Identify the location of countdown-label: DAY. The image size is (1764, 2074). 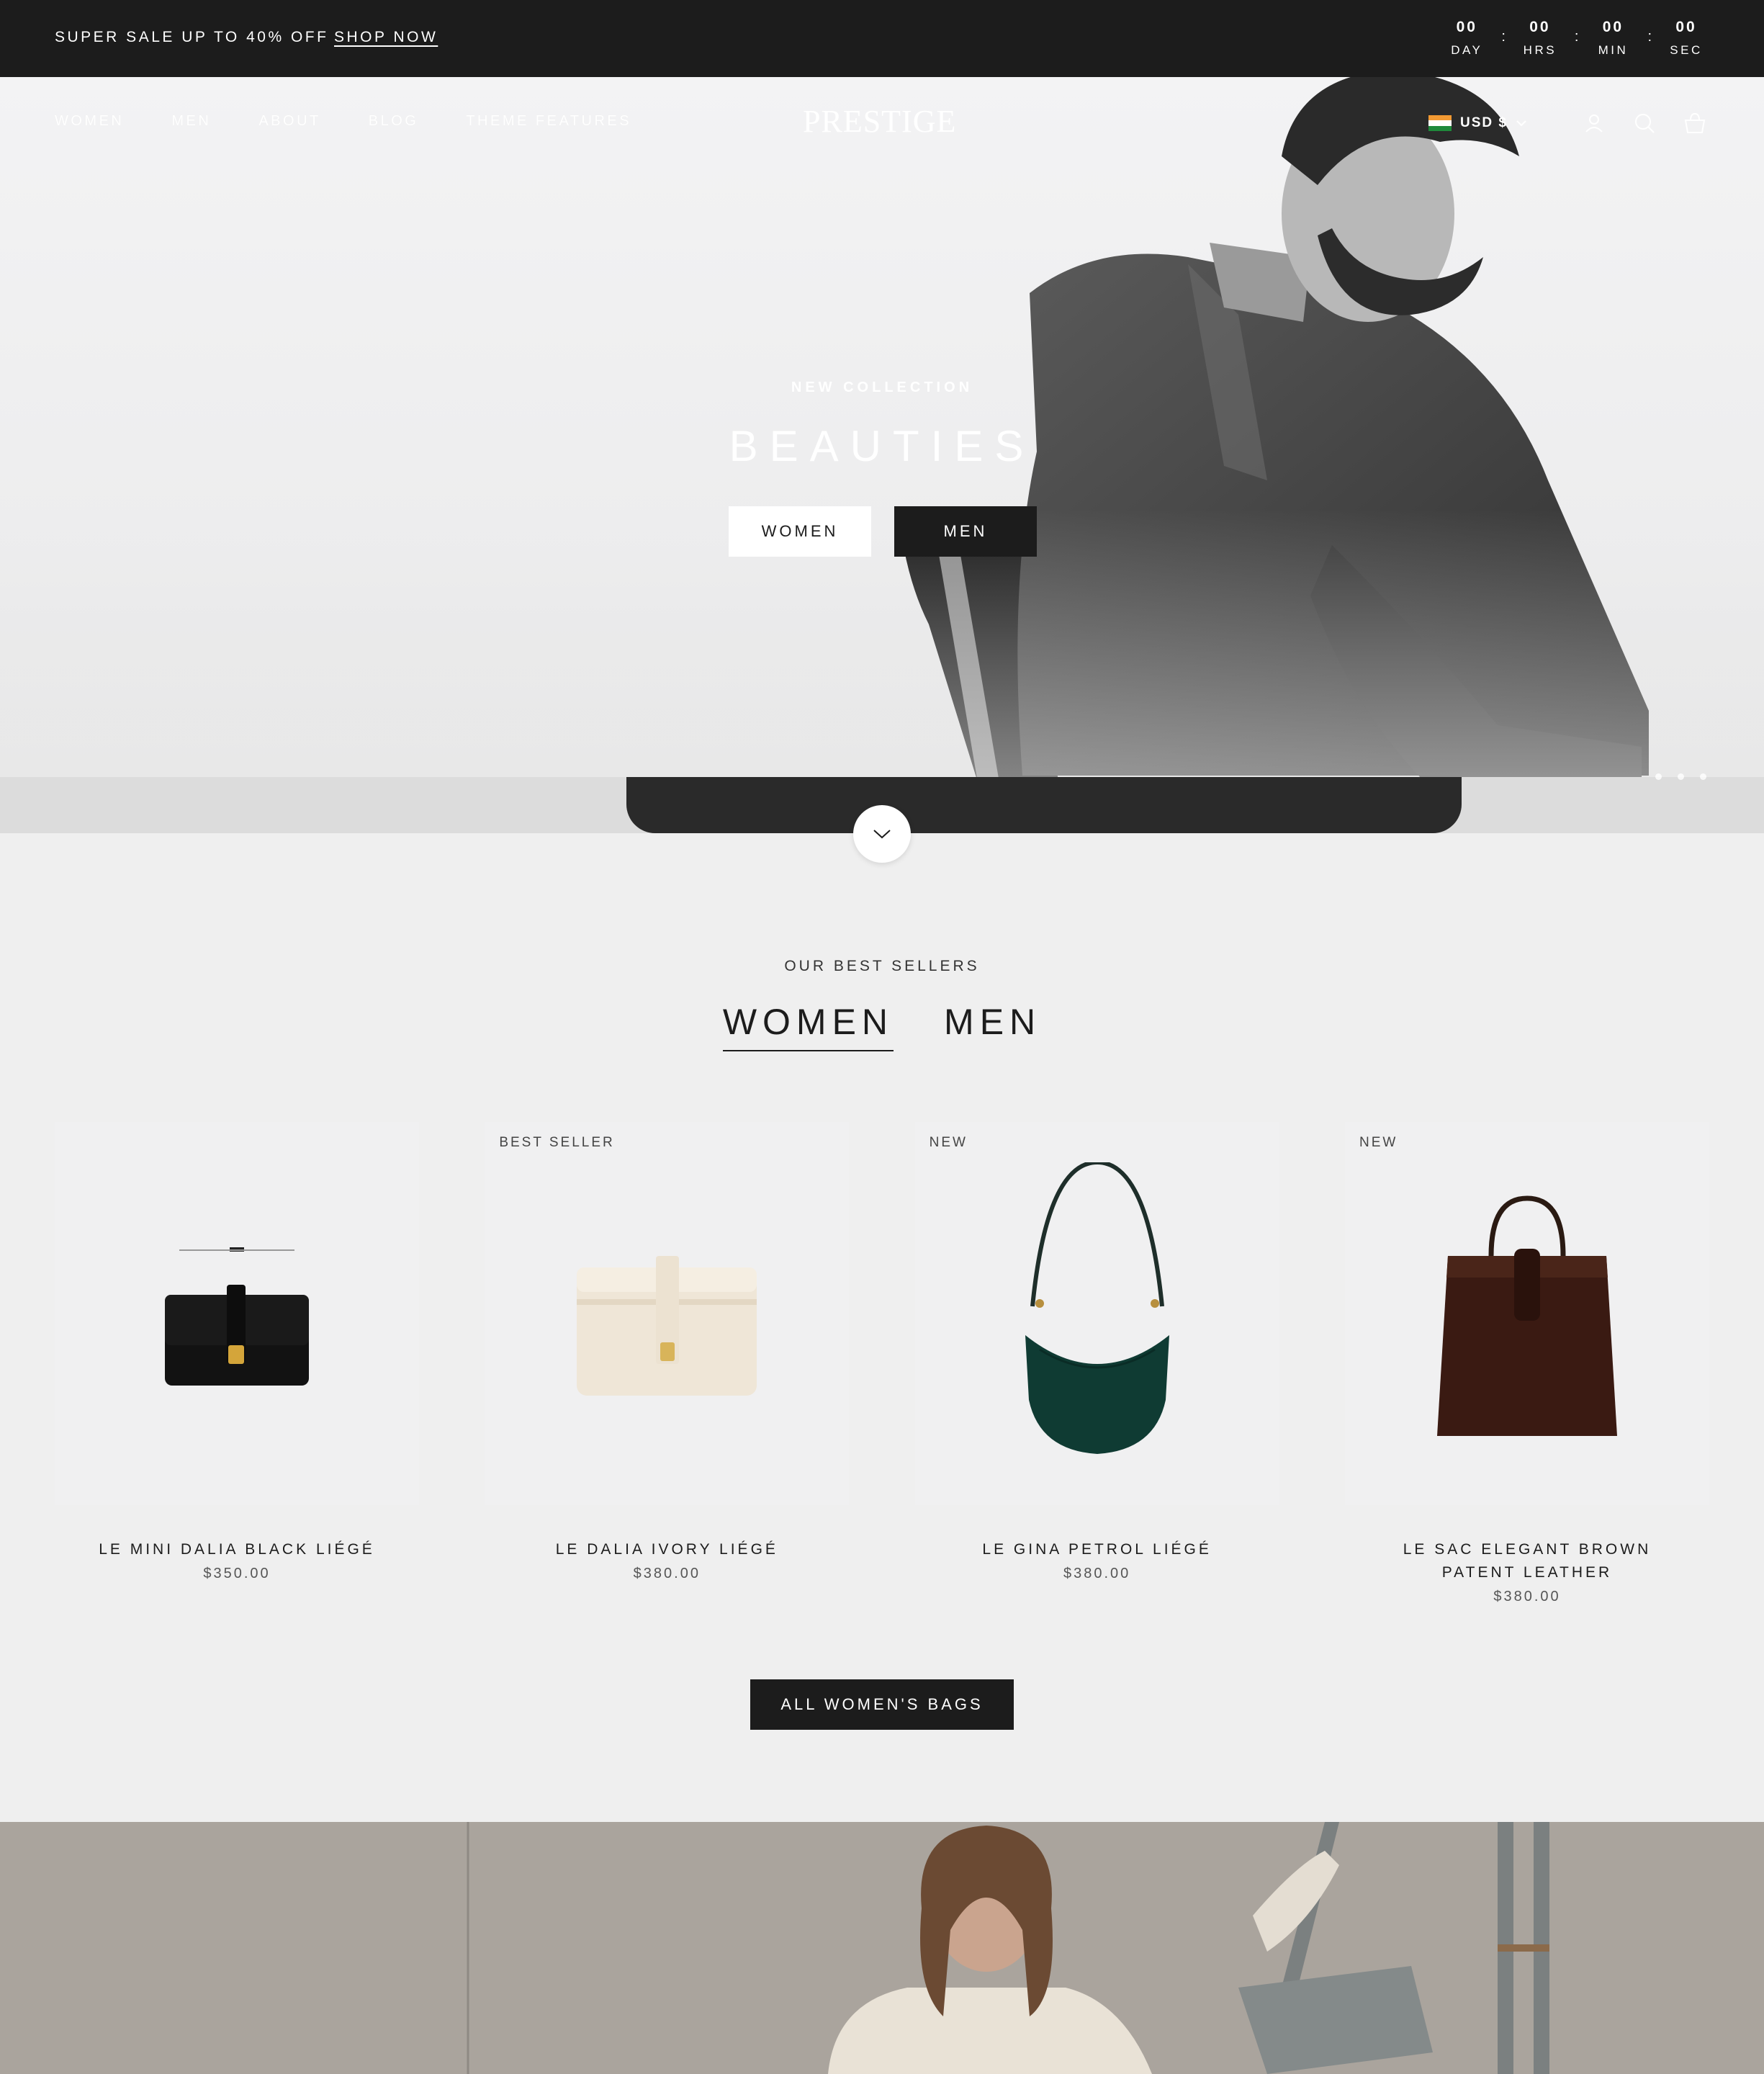
(1467, 50).